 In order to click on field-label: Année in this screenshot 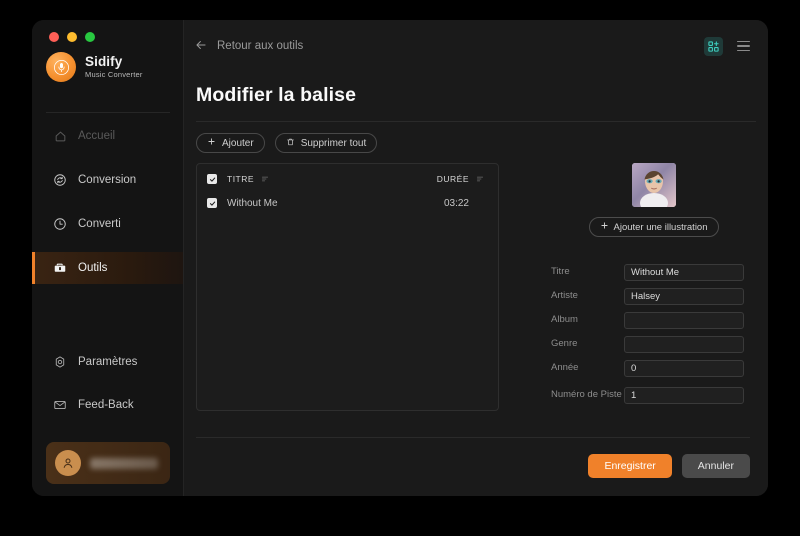, I will do `click(565, 368)`.